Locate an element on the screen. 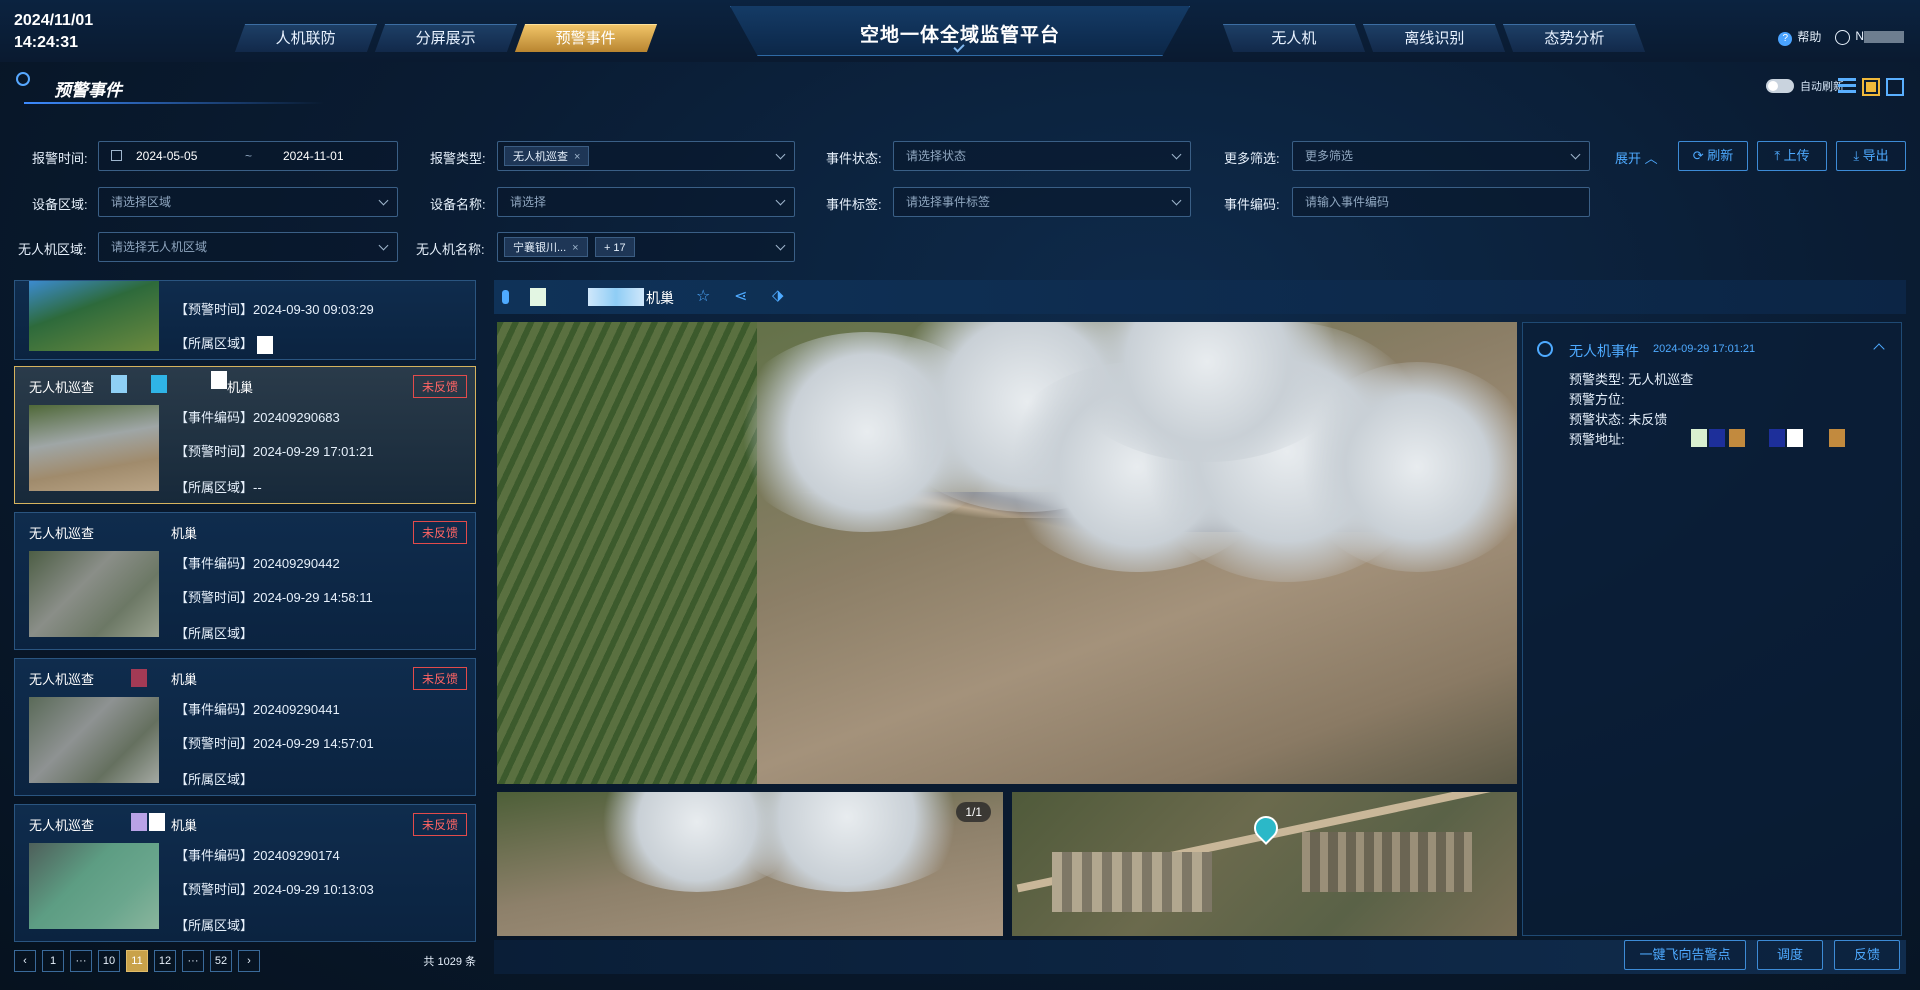 This screenshot has height=990, width=1920. tab-offline-recognition: 离线识别 is located at coordinates (1434, 38).